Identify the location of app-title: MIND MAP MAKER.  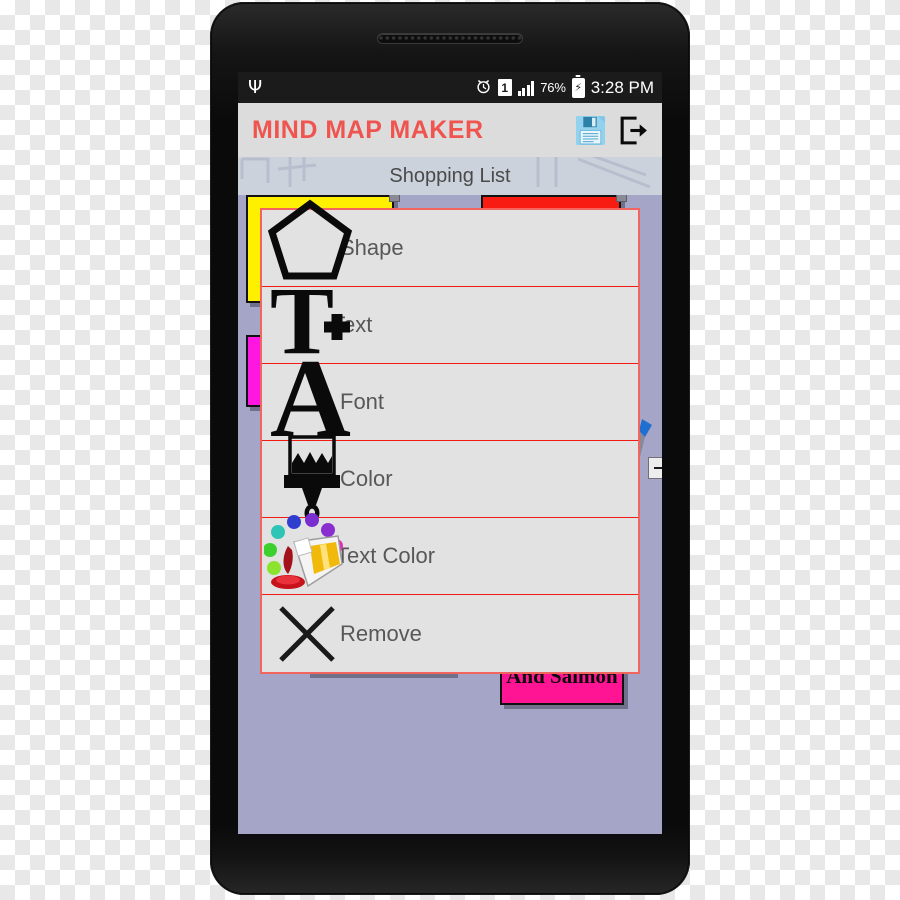
(368, 129).